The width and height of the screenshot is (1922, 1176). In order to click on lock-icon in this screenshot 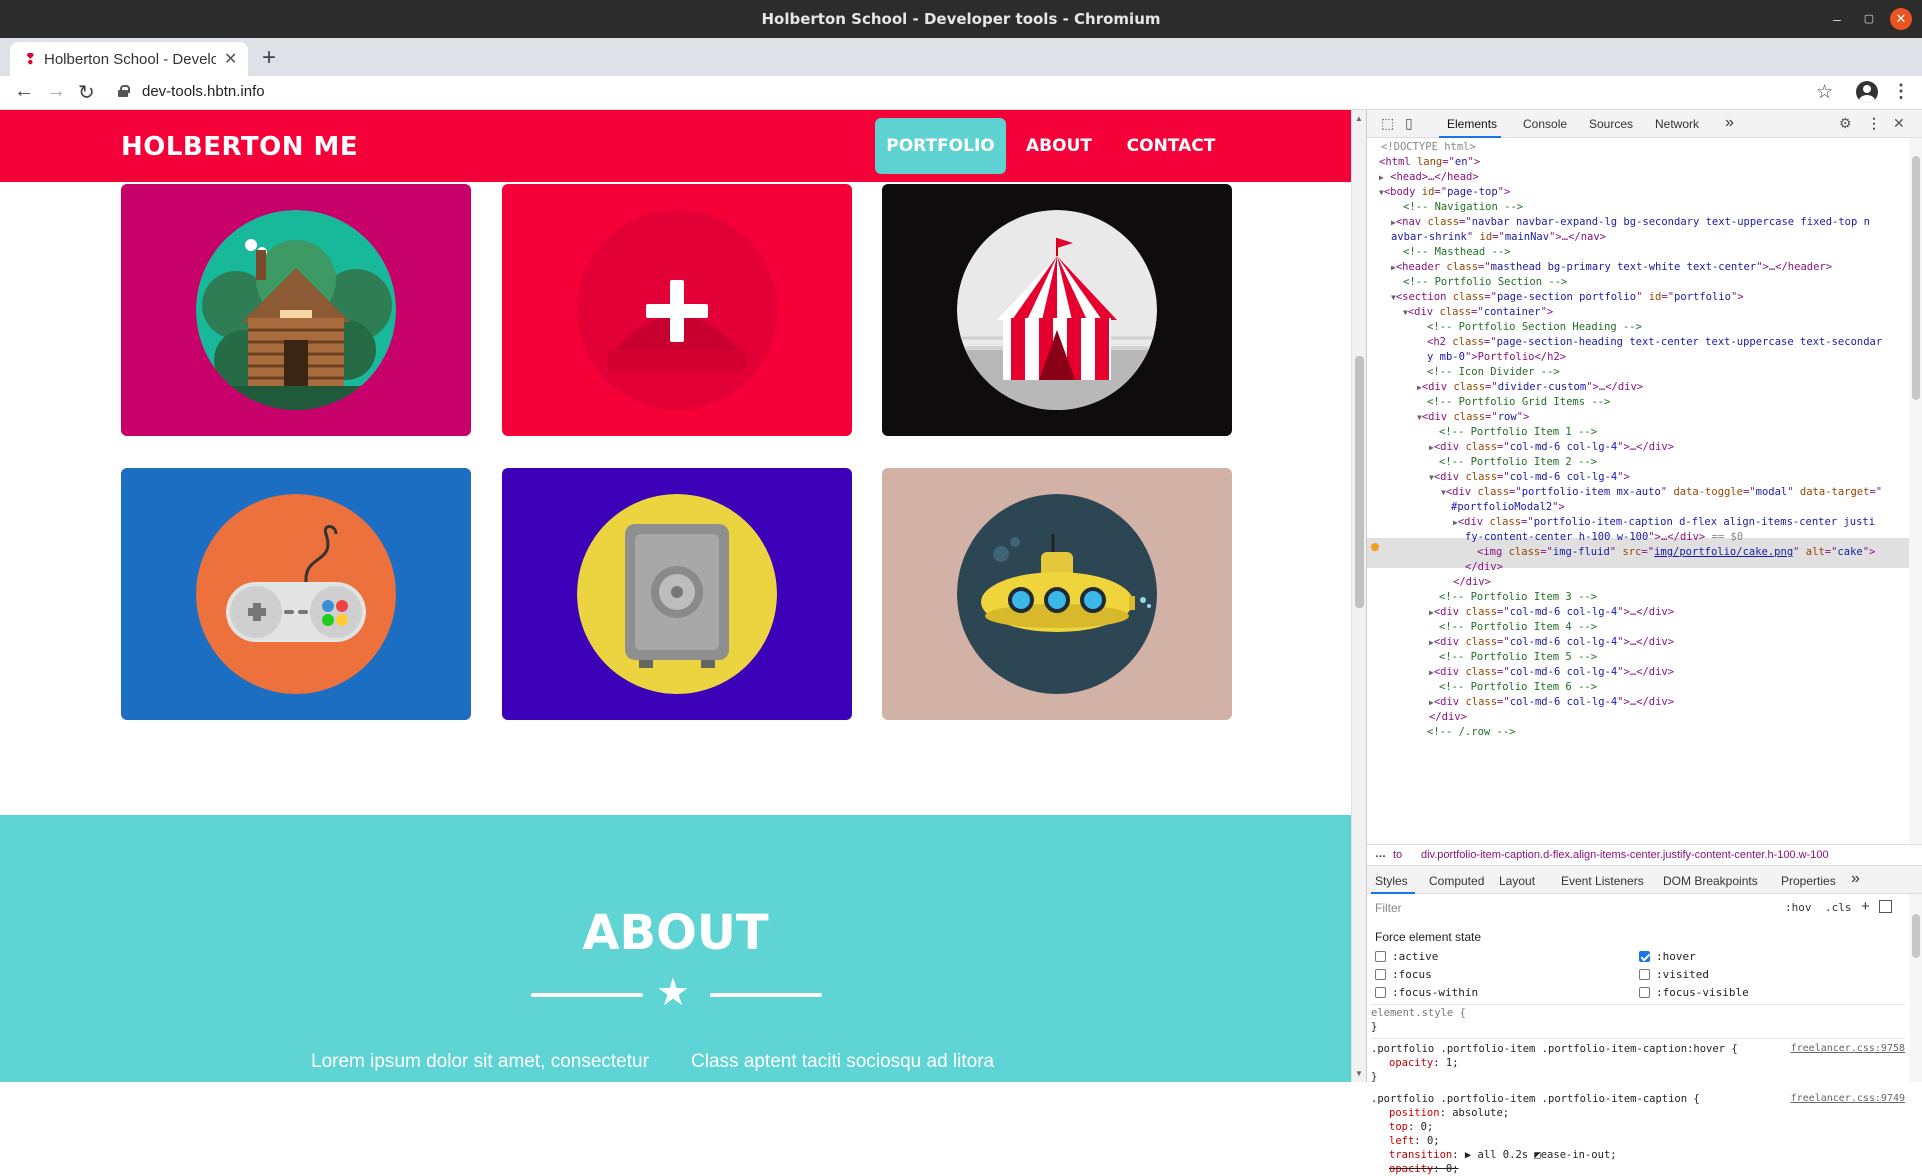, I will do `click(124, 91)`.